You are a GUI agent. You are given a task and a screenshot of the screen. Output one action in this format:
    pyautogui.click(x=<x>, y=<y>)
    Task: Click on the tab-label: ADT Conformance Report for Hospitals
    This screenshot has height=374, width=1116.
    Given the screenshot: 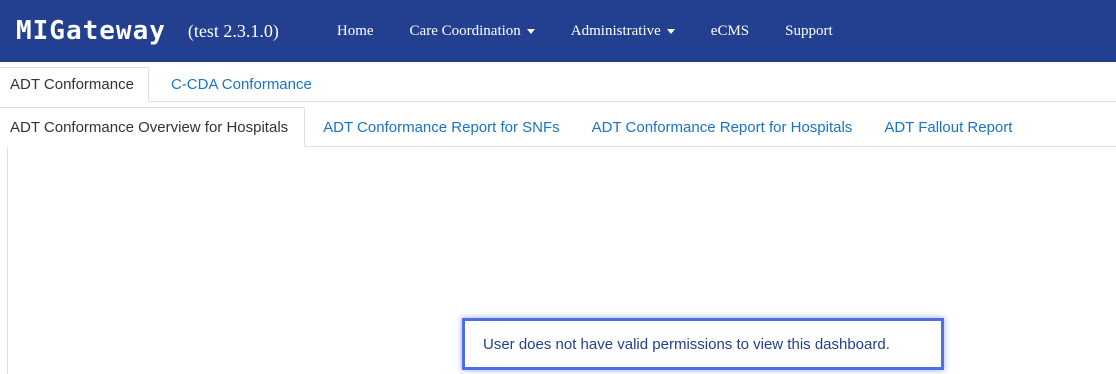 What is the action you would take?
    pyautogui.click(x=722, y=127)
    